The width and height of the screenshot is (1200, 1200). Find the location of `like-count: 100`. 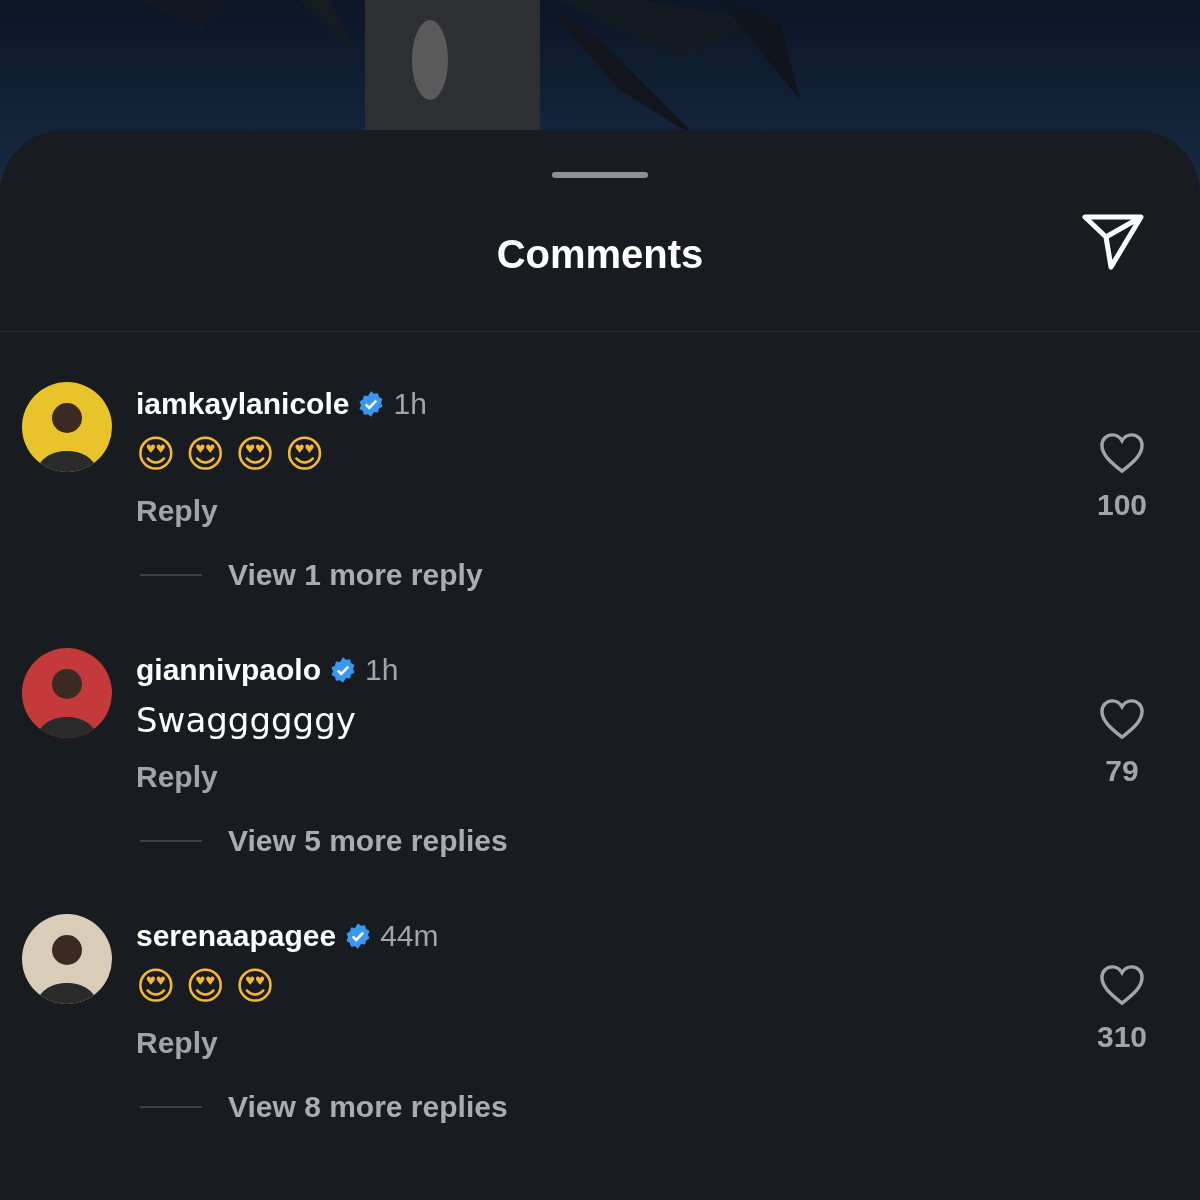

like-count: 100 is located at coordinates (1122, 505).